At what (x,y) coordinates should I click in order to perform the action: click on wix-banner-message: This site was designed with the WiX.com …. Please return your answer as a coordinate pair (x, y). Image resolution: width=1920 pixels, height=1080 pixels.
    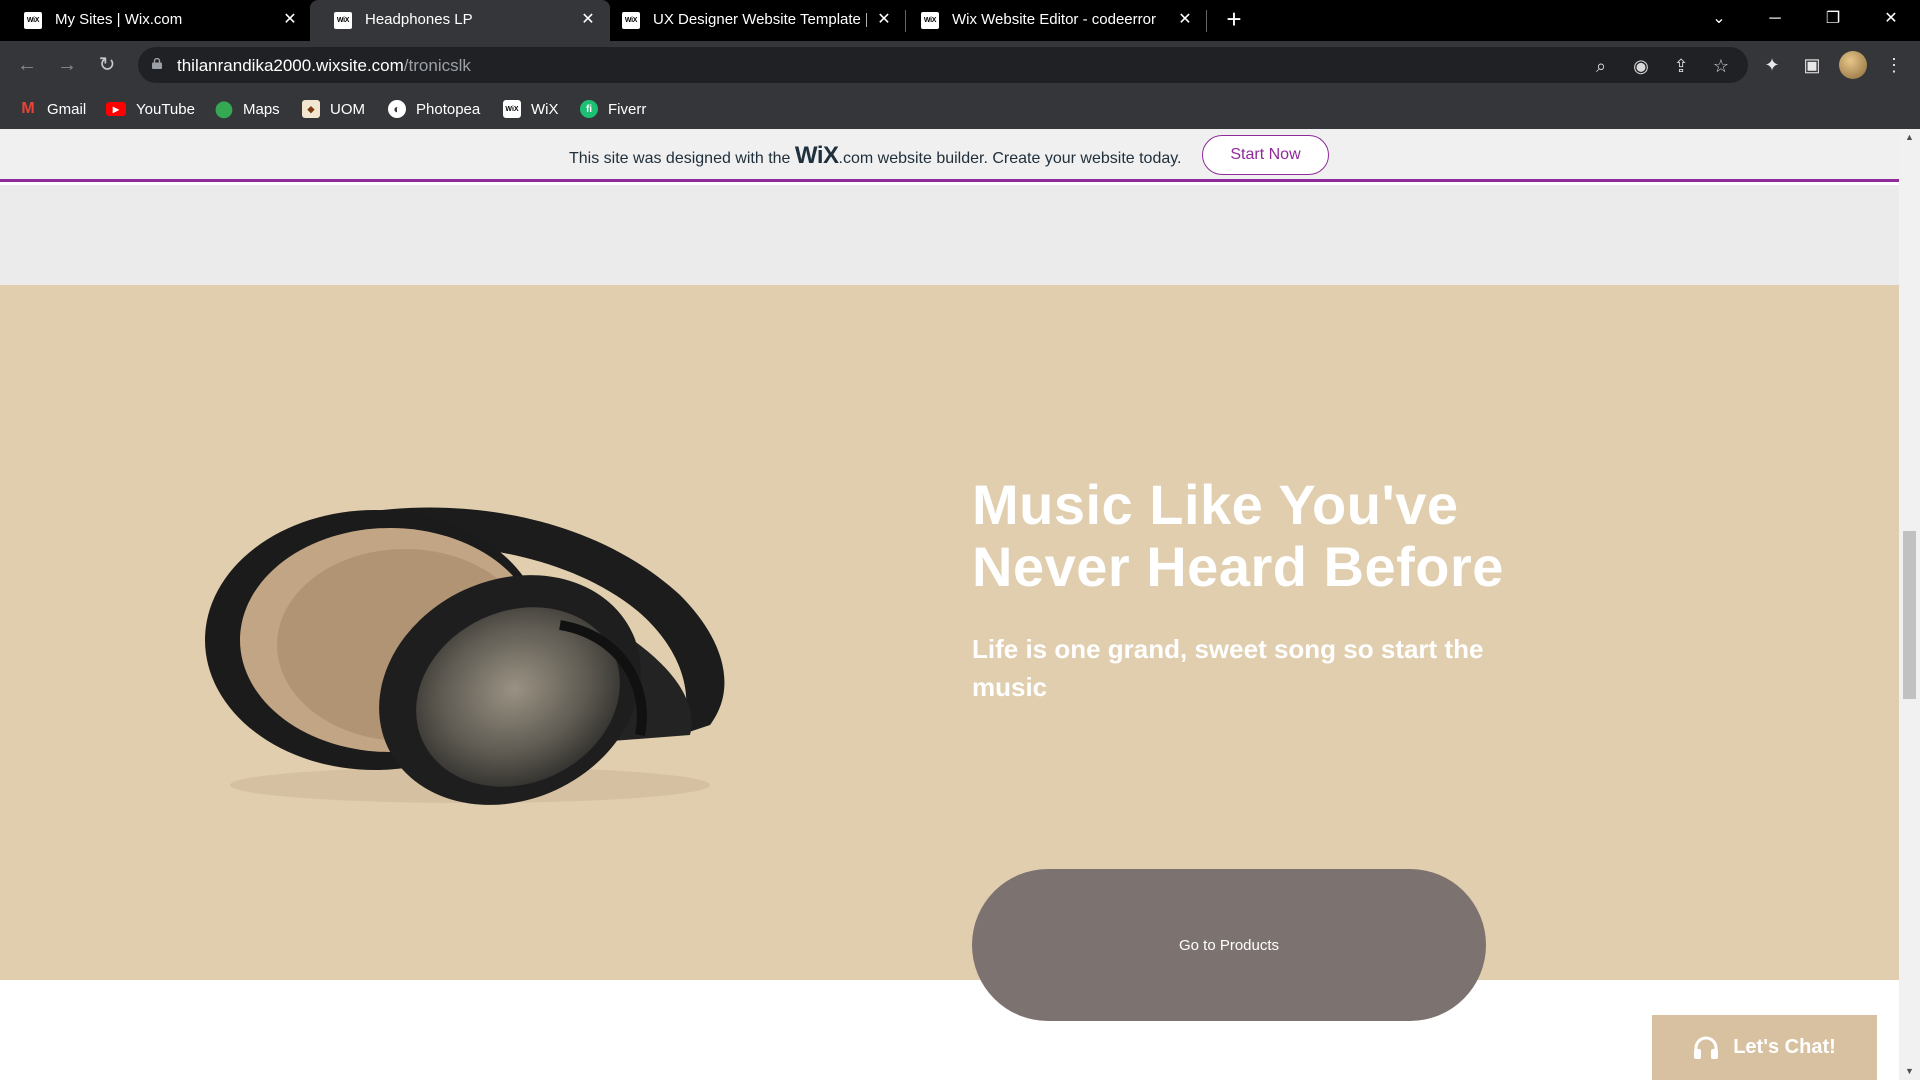
    Looking at the image, I should click on (875, 156).